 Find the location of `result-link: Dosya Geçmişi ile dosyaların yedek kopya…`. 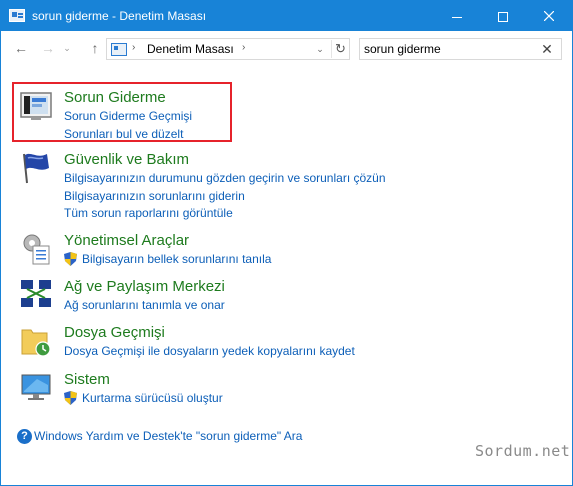

result-link: Dosya Geçmişi ile dosyaların yedek kopya… is located at coordinates (209, 351).